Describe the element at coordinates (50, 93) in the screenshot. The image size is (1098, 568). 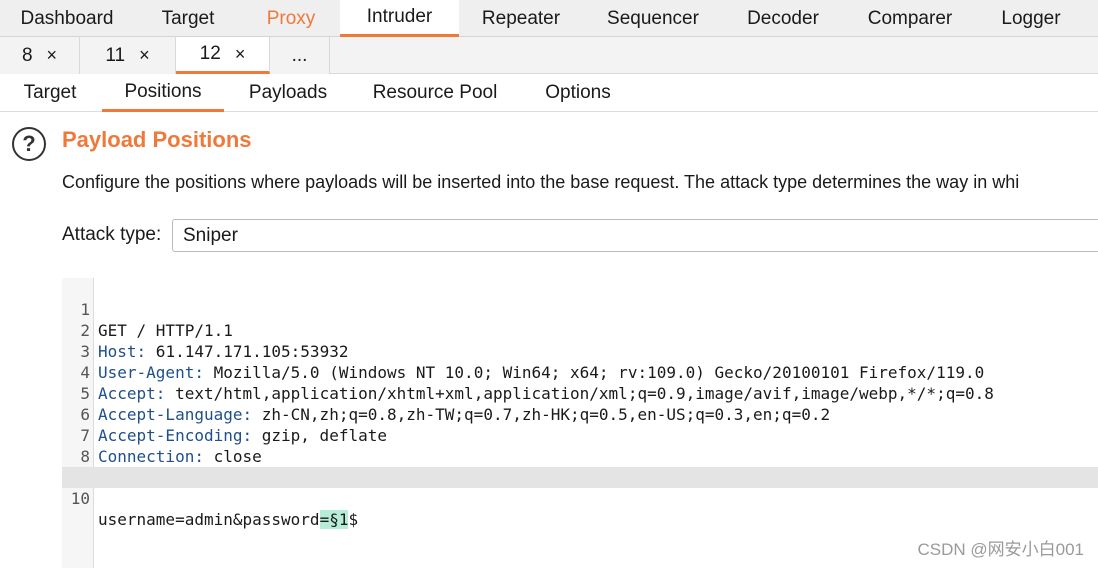
I see `inner-tab-target: Target` at that location.